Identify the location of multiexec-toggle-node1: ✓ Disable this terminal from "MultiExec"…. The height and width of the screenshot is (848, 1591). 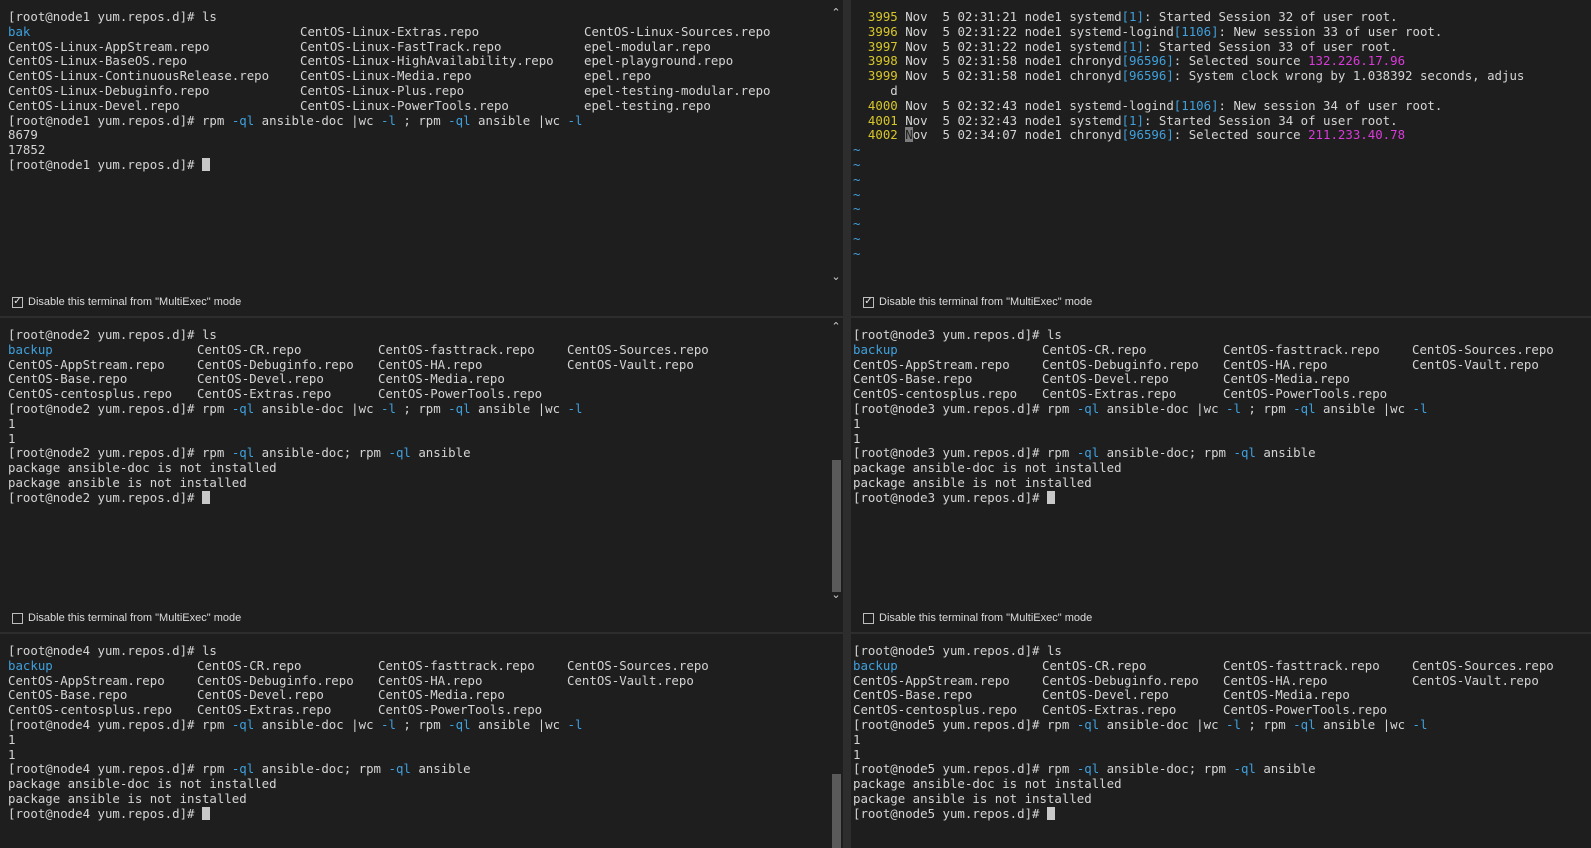
(421, 302).